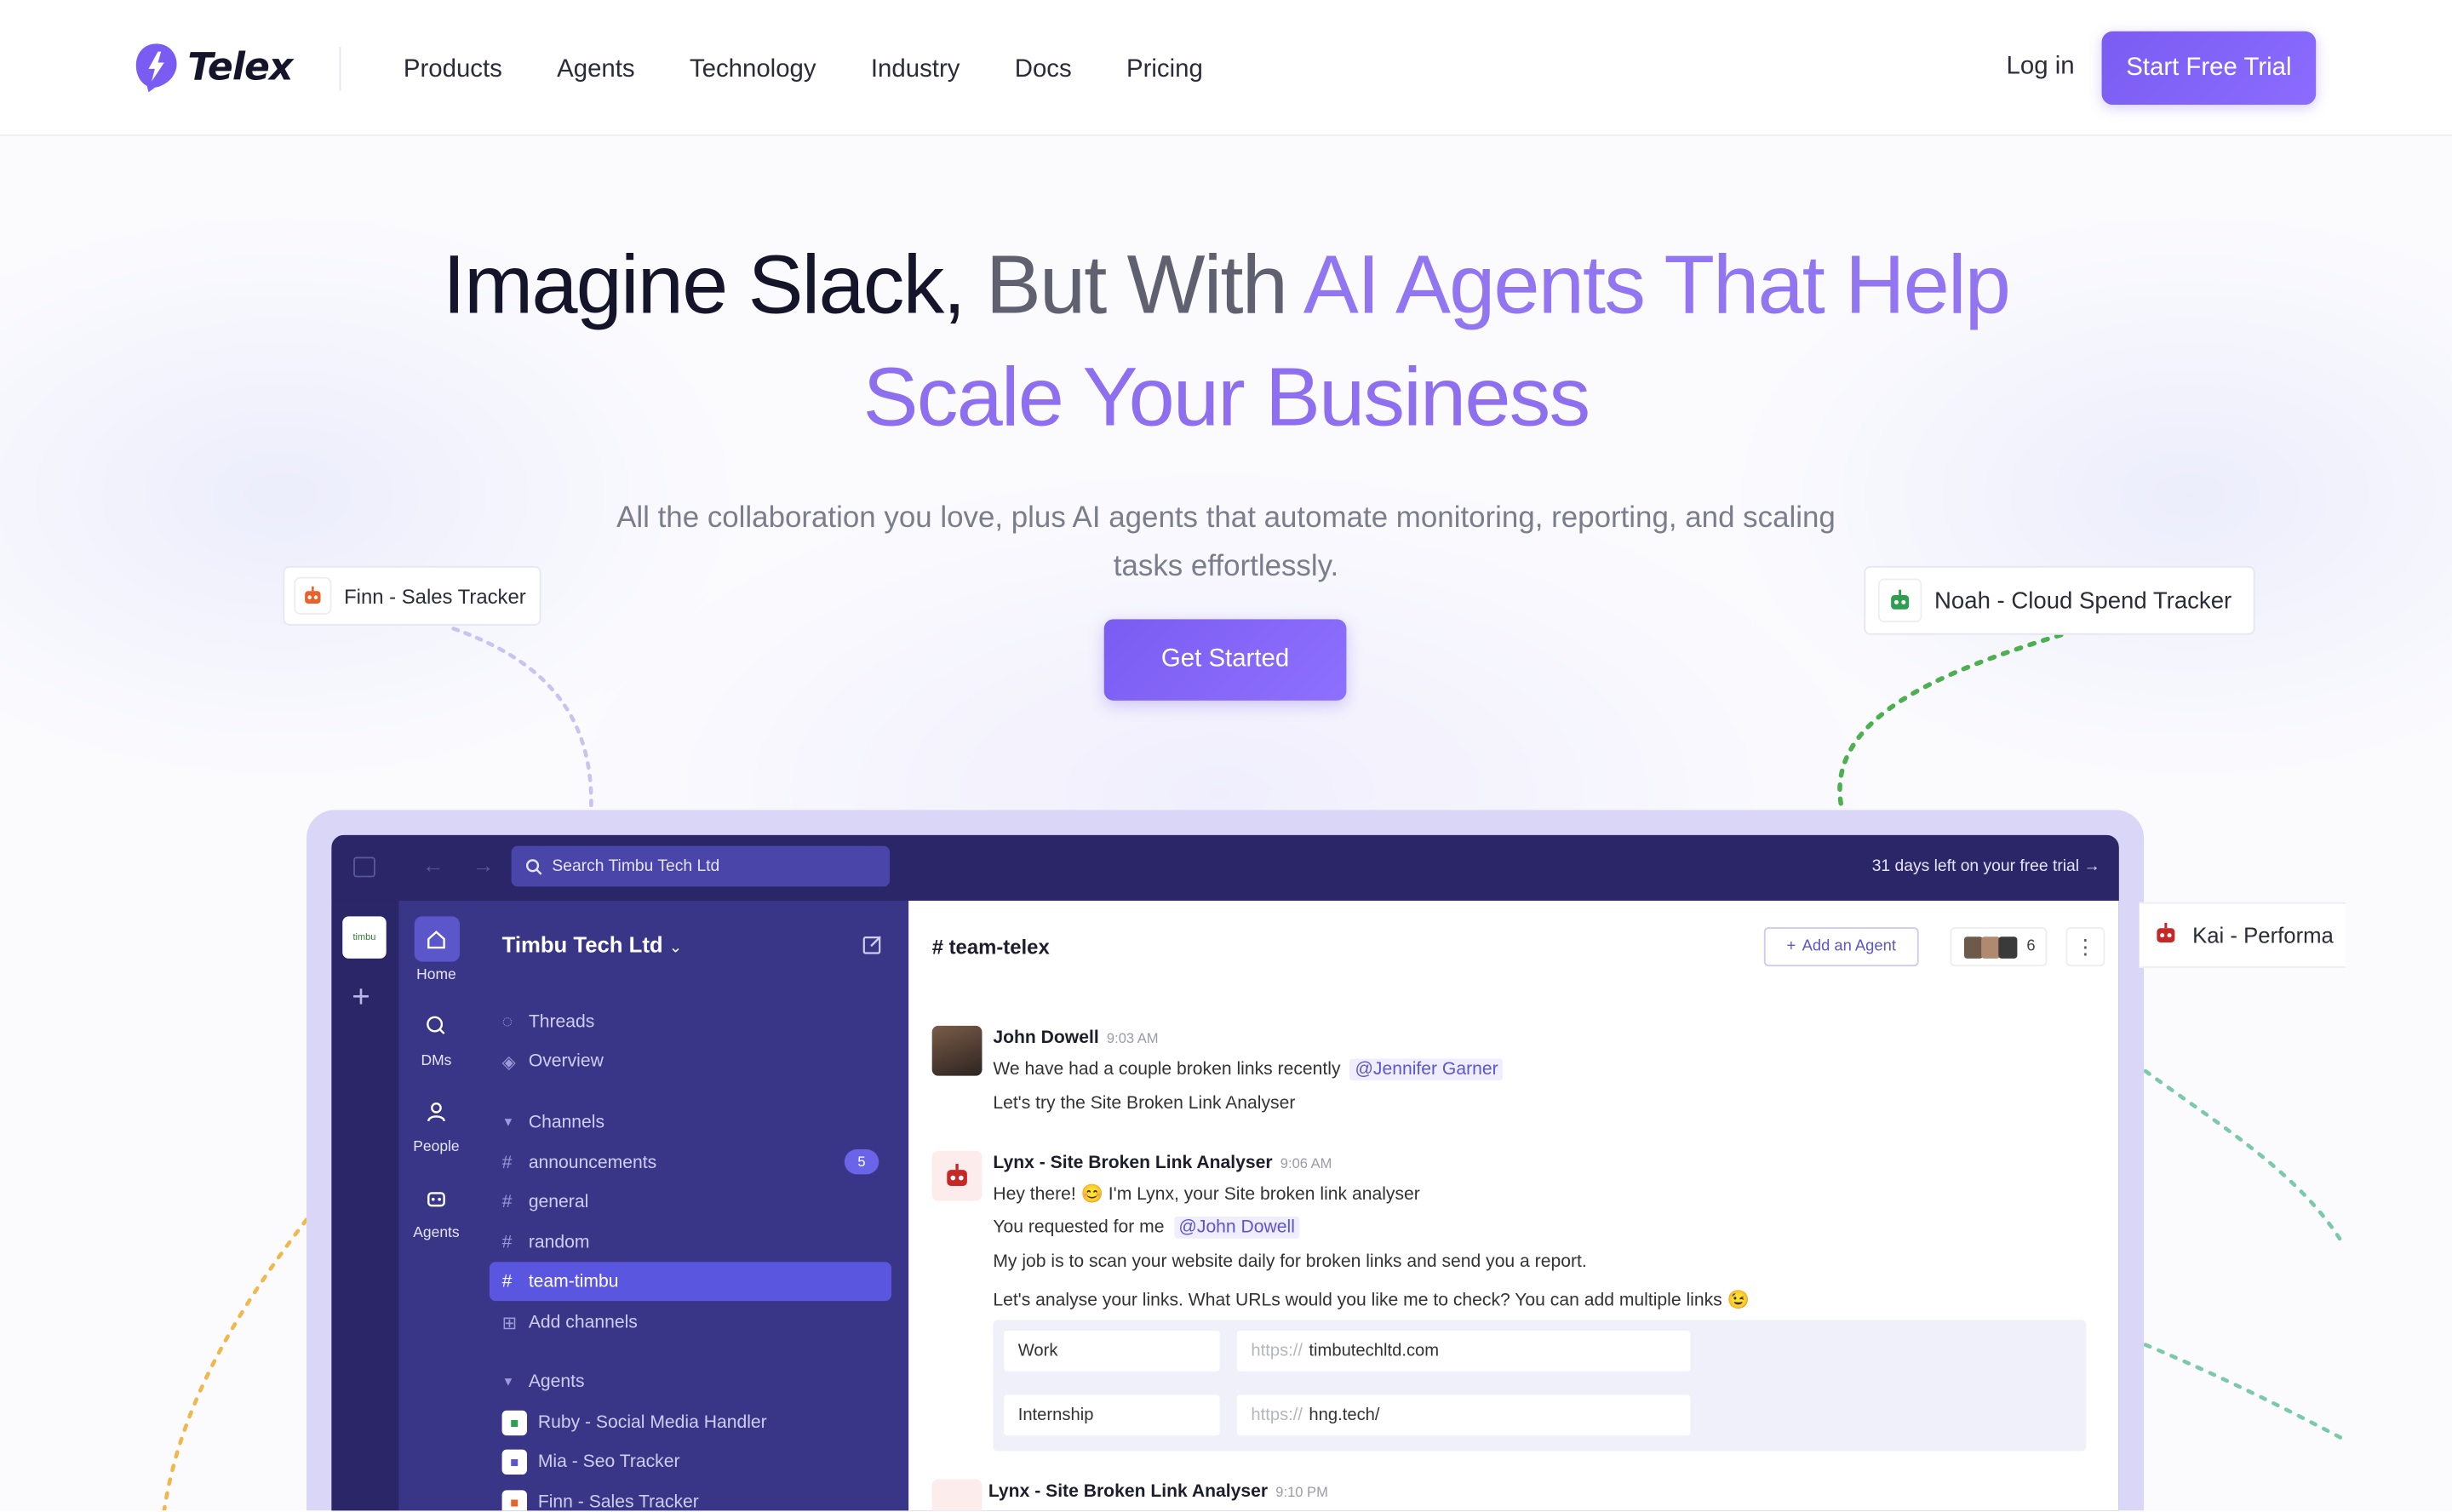 The height and width of the screenshot is (1512, 2452). I want to click on agents-header-label: Agents, so click(556, 1381).